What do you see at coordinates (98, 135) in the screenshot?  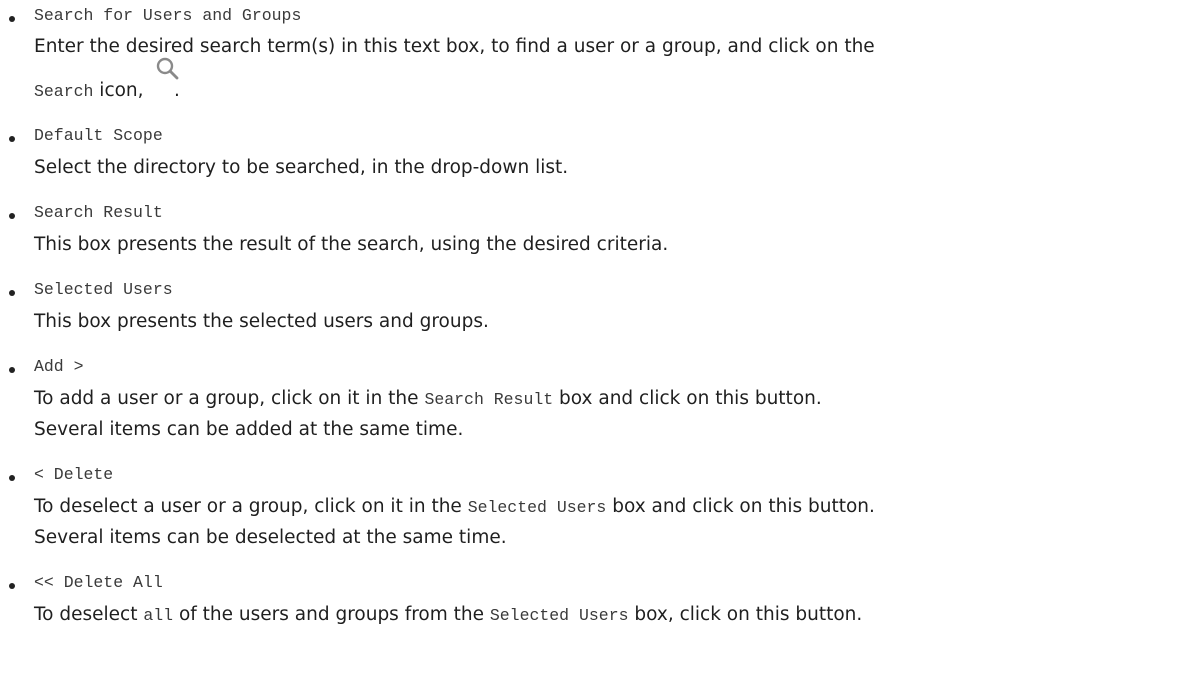 I see `term-default-scope: Default Scope` at bounding box center [98, 135].